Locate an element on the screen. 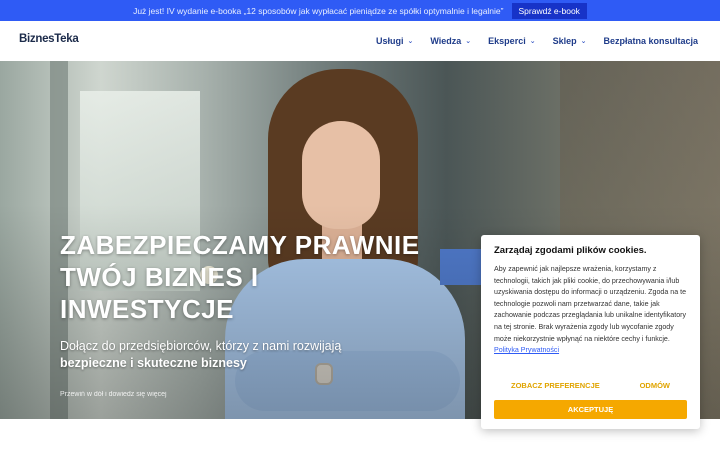 The height and width of the screenshot is (450, 720). cookie-preferences-button: ZOBACZ PREFERENCJE is located at coordinates (555, 385).